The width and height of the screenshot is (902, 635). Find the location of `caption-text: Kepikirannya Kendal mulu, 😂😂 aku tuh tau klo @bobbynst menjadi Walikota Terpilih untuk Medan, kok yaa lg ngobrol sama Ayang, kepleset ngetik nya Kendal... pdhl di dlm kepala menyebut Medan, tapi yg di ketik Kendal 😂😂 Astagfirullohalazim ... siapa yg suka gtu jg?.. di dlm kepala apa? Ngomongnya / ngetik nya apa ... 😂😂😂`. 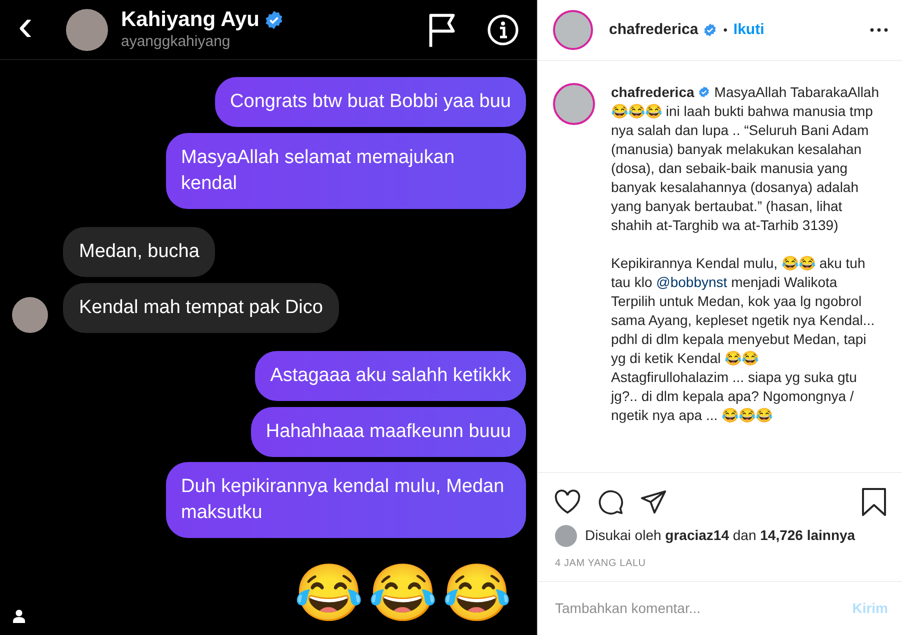

caption-text: Kepikirannya Kendal mulu, 😂😂 aku tuh tau klo @bobbynst menjadi Walikota Terpilih untuk Medan, kok yaa lg ngobrol sama Ayang, kepleset ngetik nya Kendal... pdhl di dlm kepala menyebut Medan, tapi yg di ketik Kendal 😂😂 Astagfirullohalazim ... siapa yg suka gtu jg?.. di dlm kepala apa? Ngomongnya / ngetik nya apa ... 😂😂😂 is located at coordinates (743, 339).